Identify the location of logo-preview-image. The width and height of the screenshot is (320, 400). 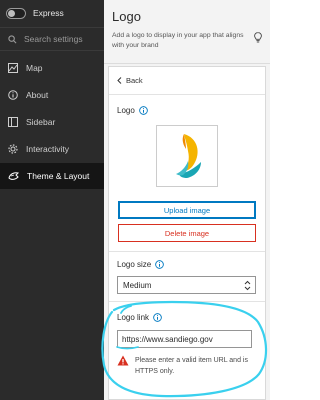
(187, 156).